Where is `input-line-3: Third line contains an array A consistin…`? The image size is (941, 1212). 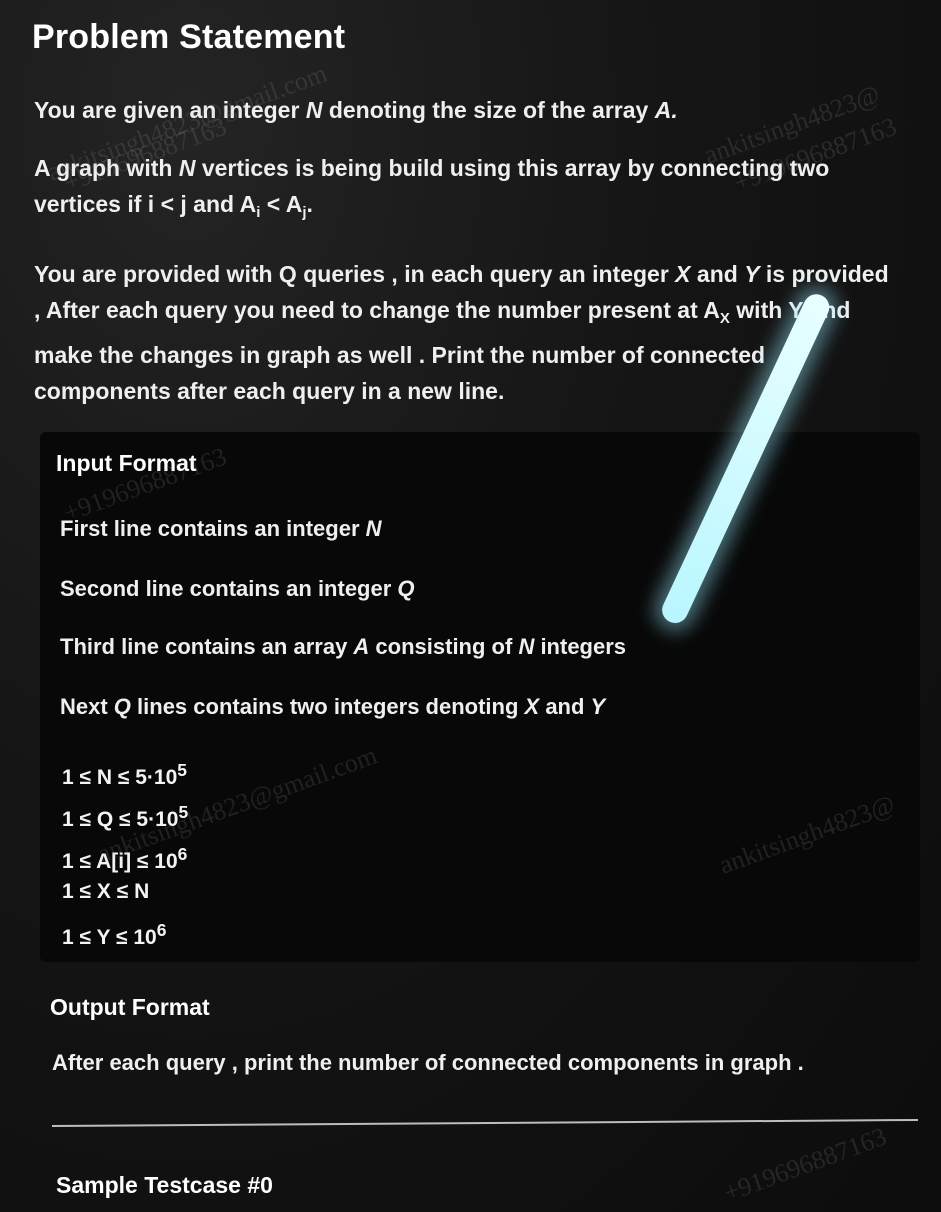 input-line-3: Third line contains an array A consistin… is located at coordinates (343, 646).